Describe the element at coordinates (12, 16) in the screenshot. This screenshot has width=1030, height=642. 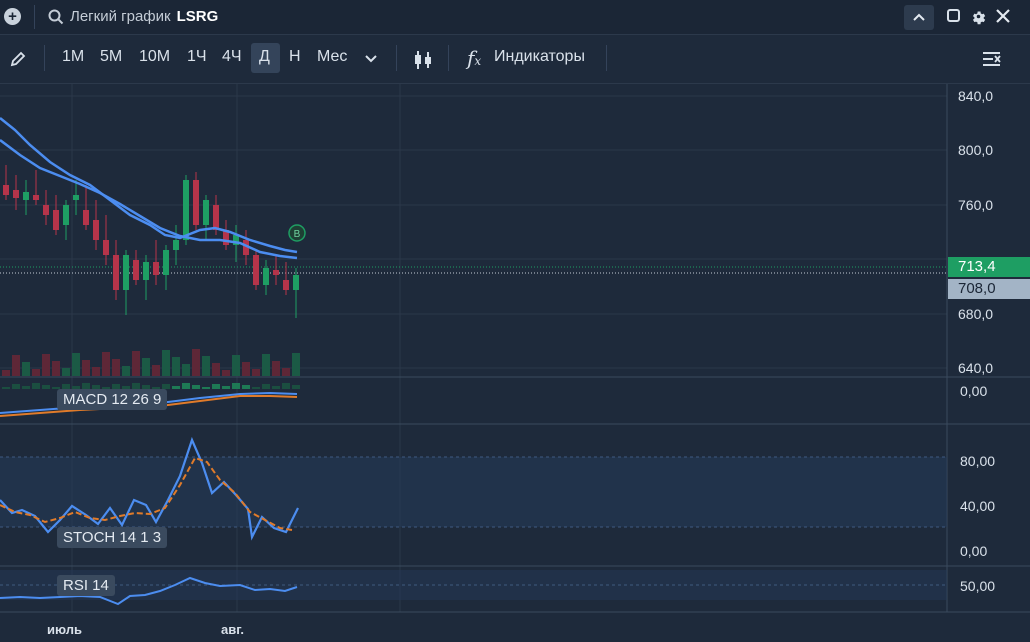
I see `add-chart-button: +` at that location.